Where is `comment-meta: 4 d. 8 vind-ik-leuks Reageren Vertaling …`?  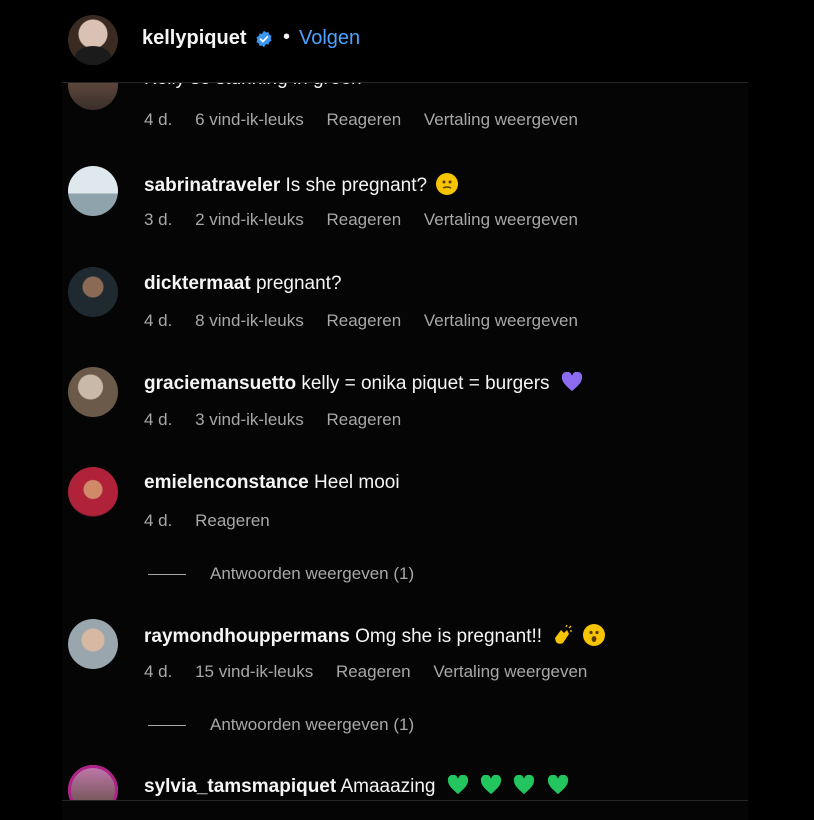 comment-meta: 4 d. 8 vind-ik-leuks Reageren Vertaling … is located at coordinates (370, 321).